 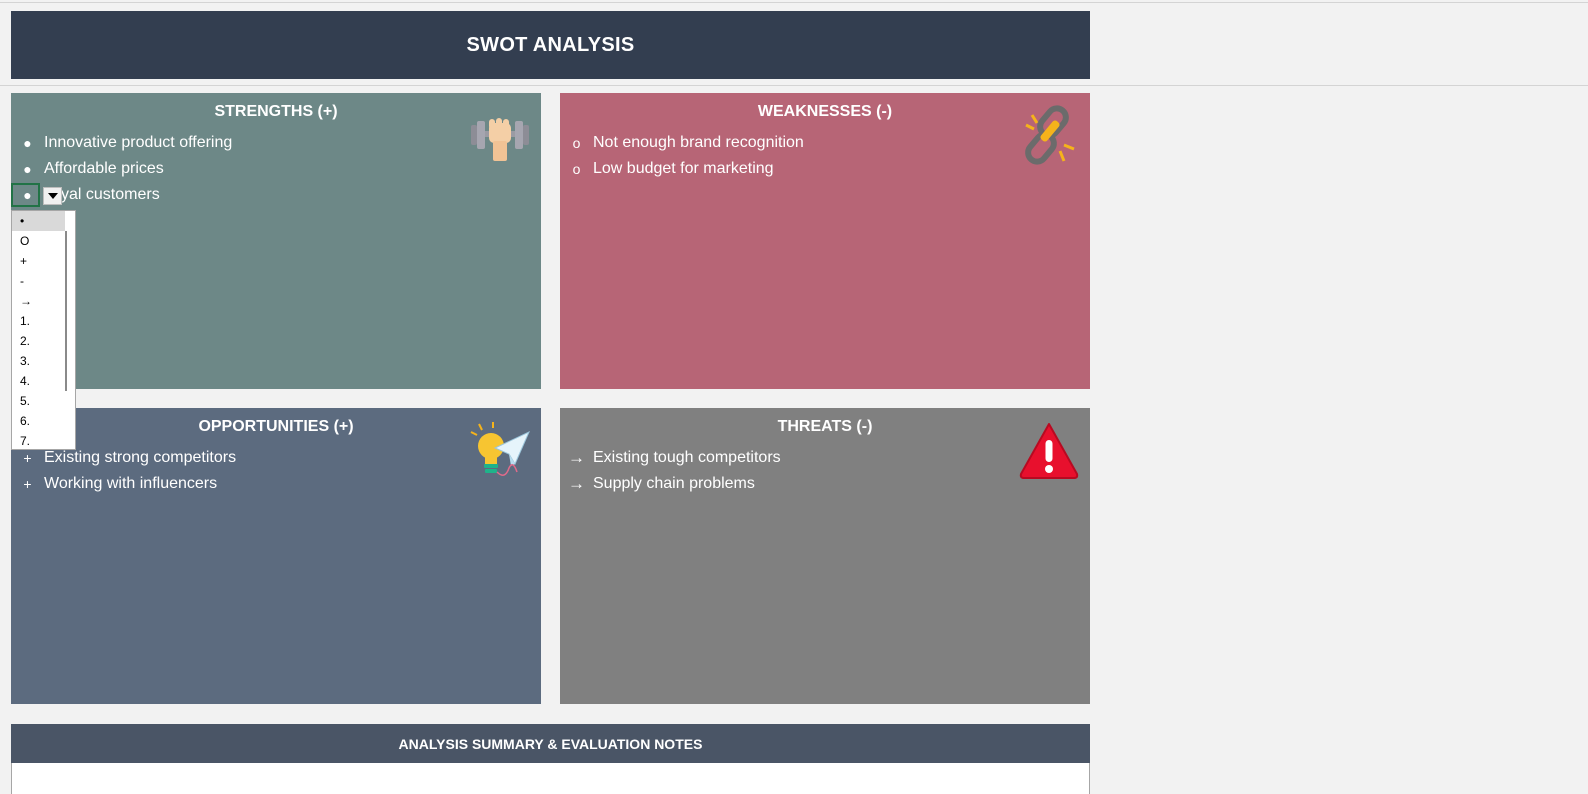 What do you see at coordinates (794, 85) in the screenshot?
I see `row-gridline` at bounding box center [794, 85].